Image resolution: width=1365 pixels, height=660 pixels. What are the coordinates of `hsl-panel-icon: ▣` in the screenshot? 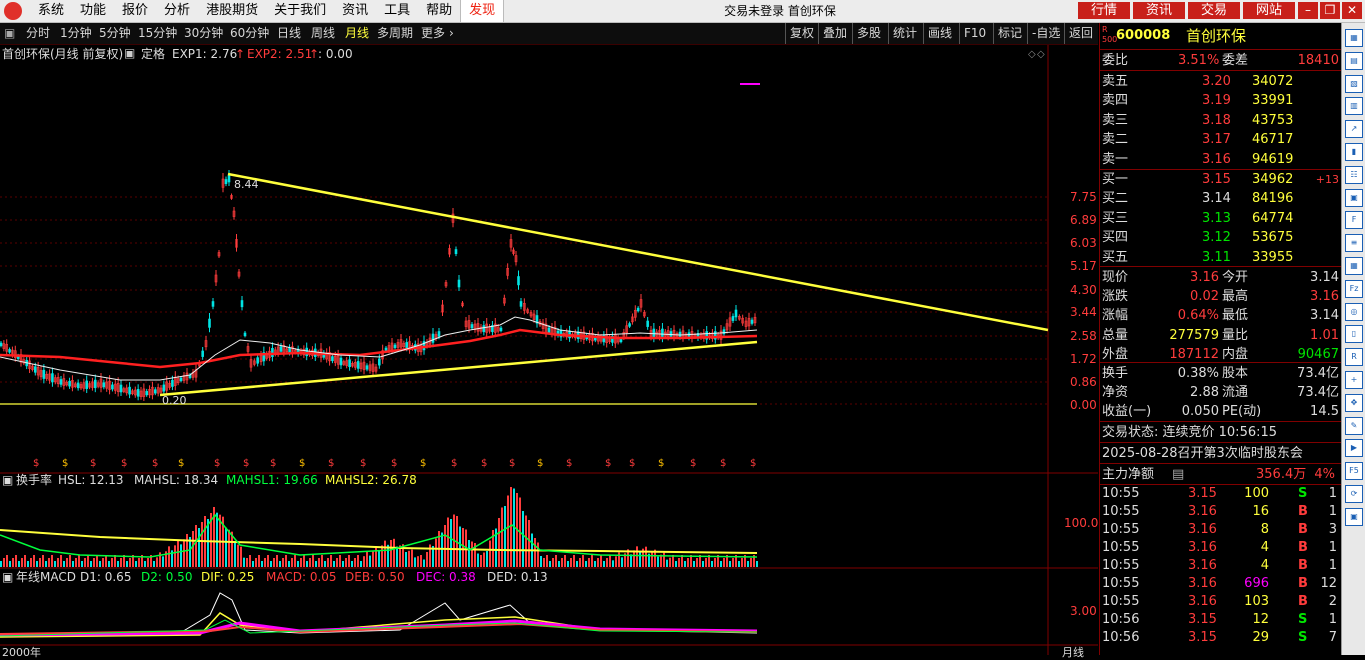 It's located at (7, 480).